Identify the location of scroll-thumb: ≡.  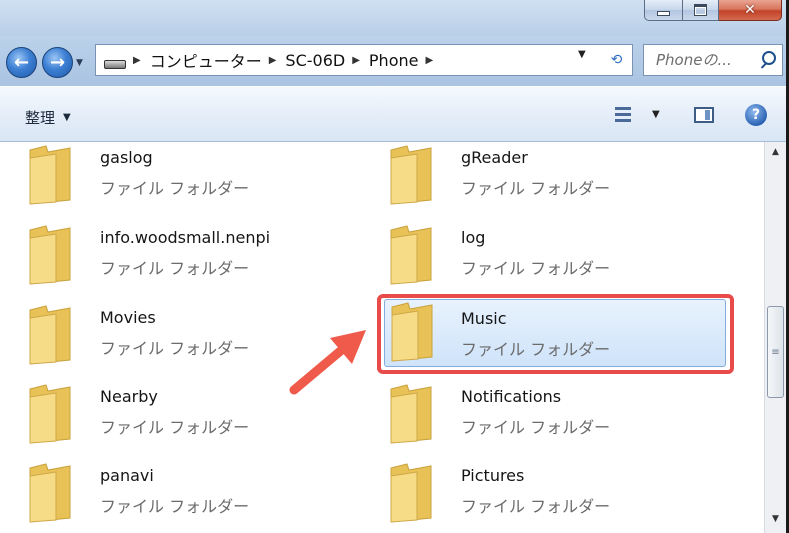
(775, 352).